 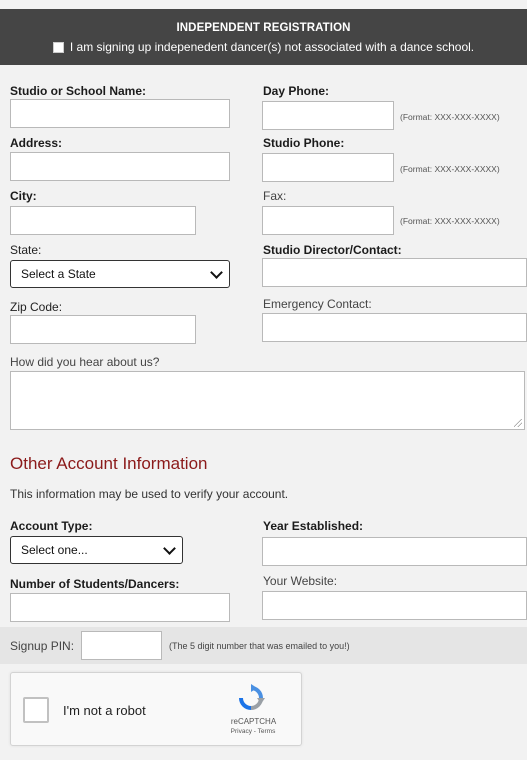 What do you see at coordinates (120, 166) in the screenshot?
I see `address-input` at bounding box center [120, 166].